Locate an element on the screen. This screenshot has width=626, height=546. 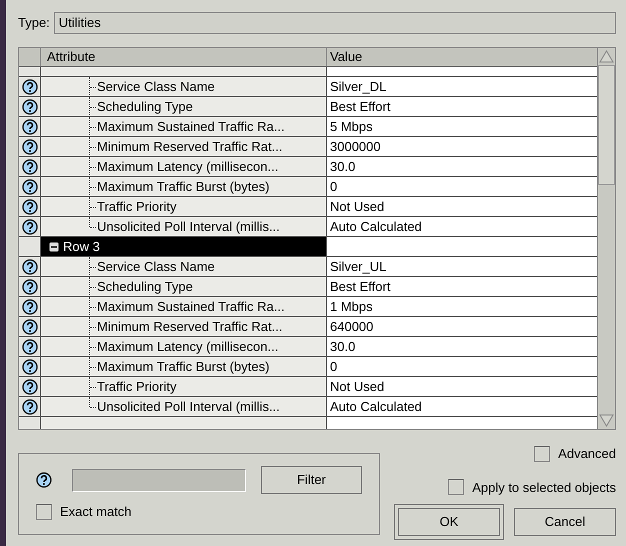
cancel-button: Cancel is located at coordinates (565, 522).